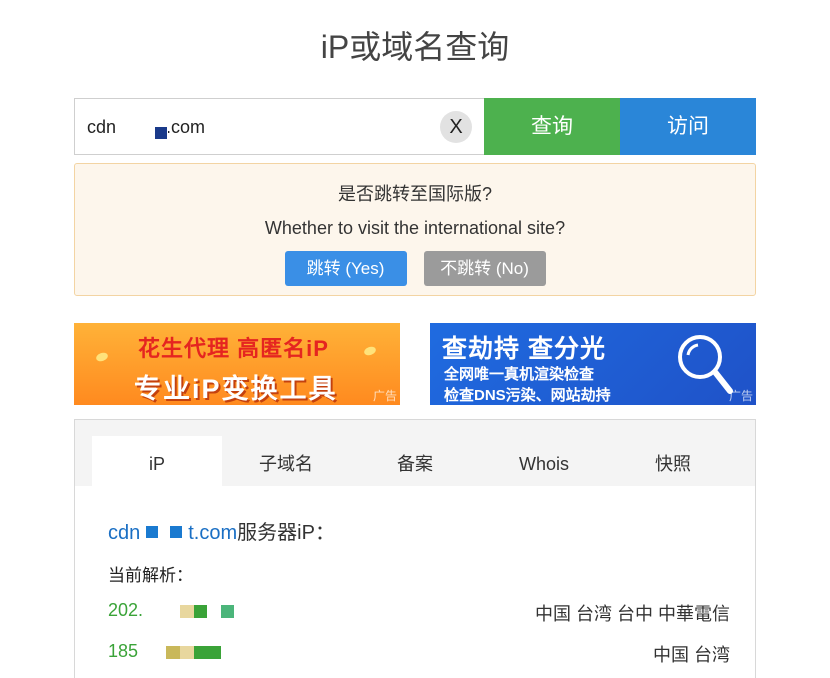 This screenshot has height=678, width=830. Describe the element at coordinates (414, 194) in the screenshot. I see `notice-question-cn: 是否跳转至国际版?` at that location.